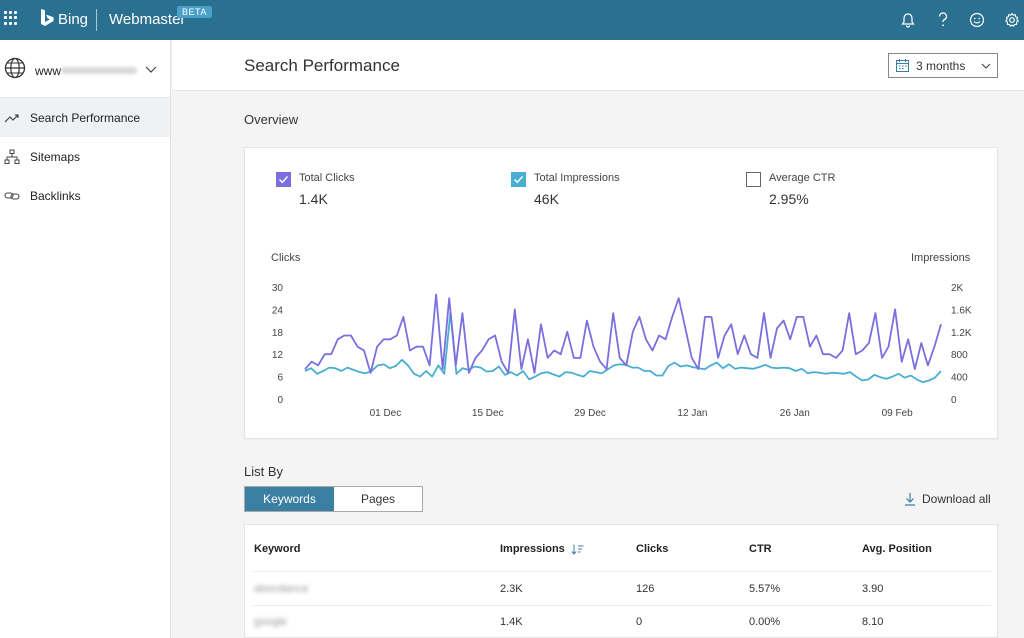  What do you see at coordinates (959, 355) in the screenshot?
I see `right-axis-tick-label: 800` at bounding box center [959, 355].